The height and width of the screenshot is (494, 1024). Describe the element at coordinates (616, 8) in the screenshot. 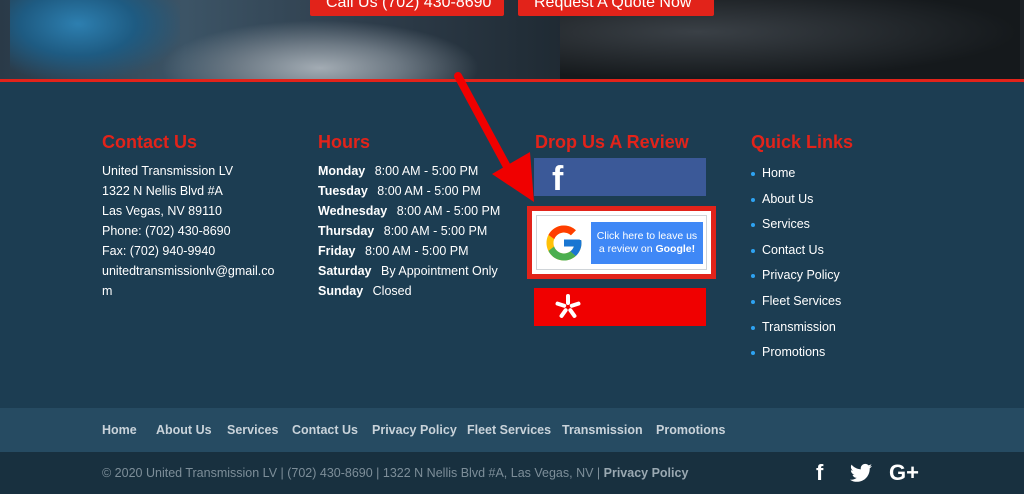

I see `request-quote-button: Request A Quote Now` at that location.